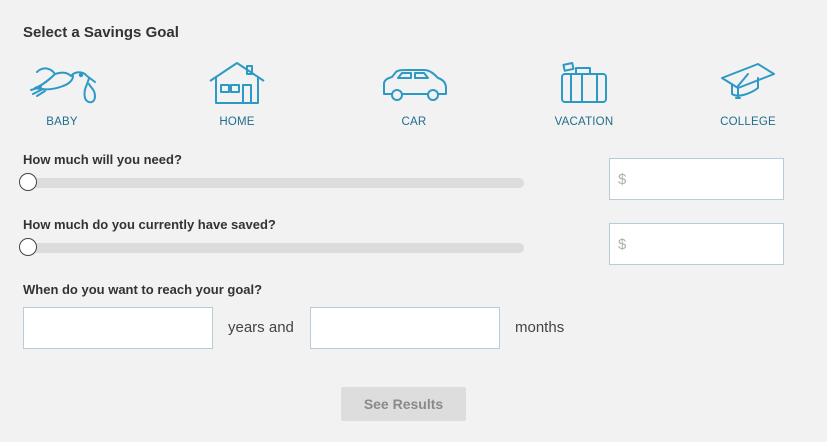 The width and height of the screenshot is (827, 442). I want to click on suitcase-icon, so click(584, 82).